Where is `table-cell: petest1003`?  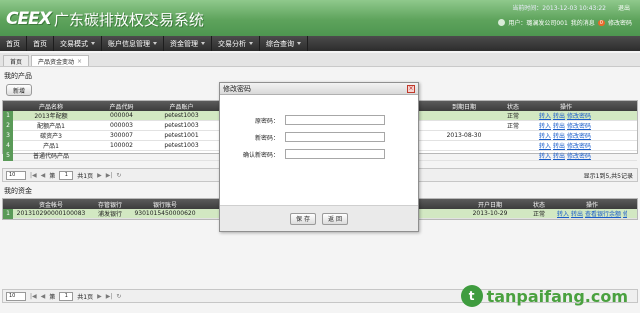 table-cell: petest1003 is located at coordinates (181, 145).